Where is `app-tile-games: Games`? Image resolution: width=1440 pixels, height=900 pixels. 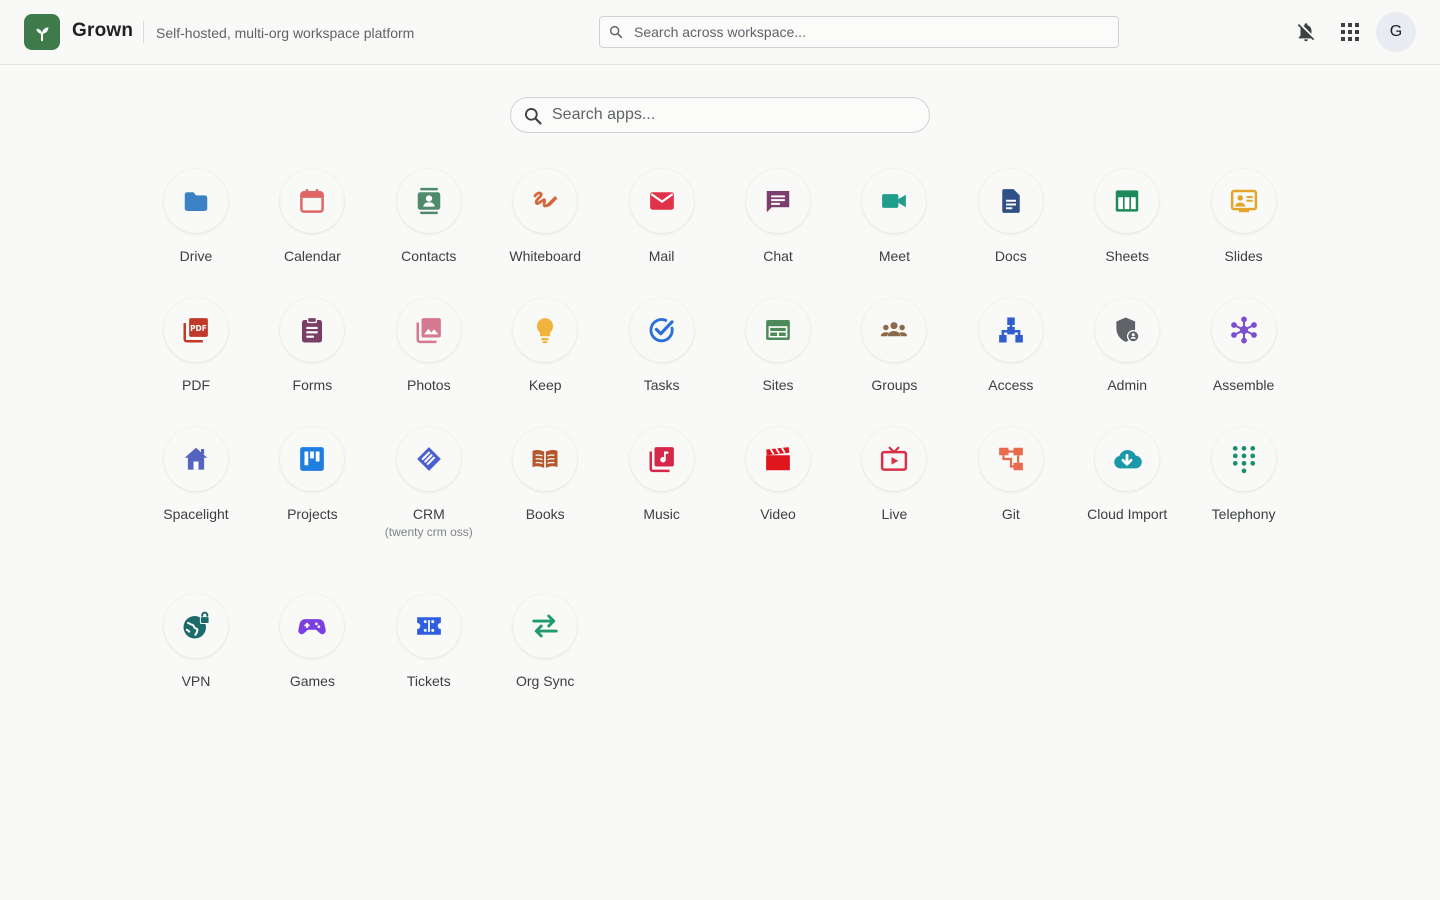
app-tile-games: Games is located at coordinates (312, 642).